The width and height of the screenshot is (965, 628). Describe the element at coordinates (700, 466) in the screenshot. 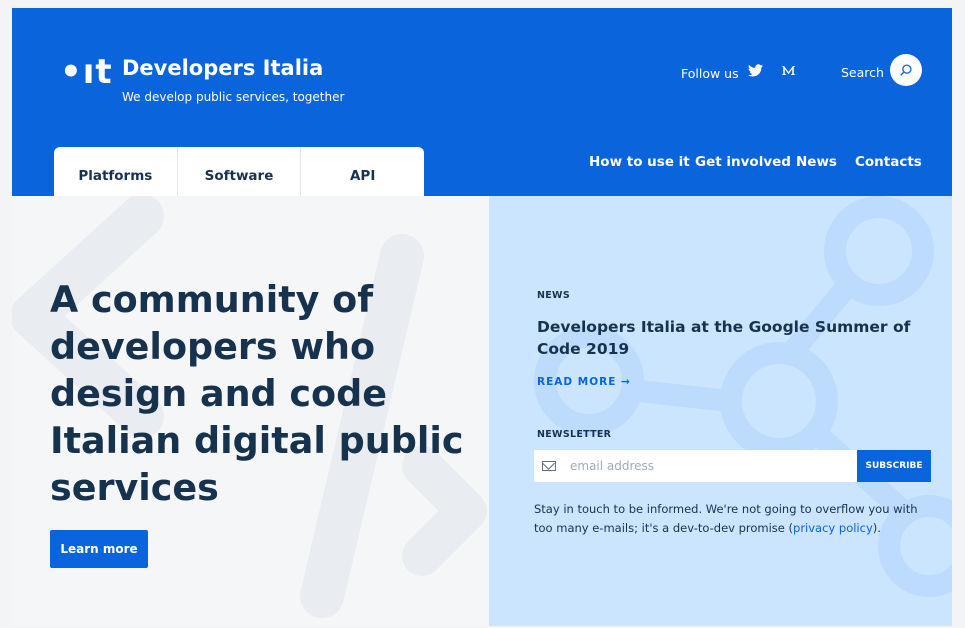

I see `email-field` at that location.